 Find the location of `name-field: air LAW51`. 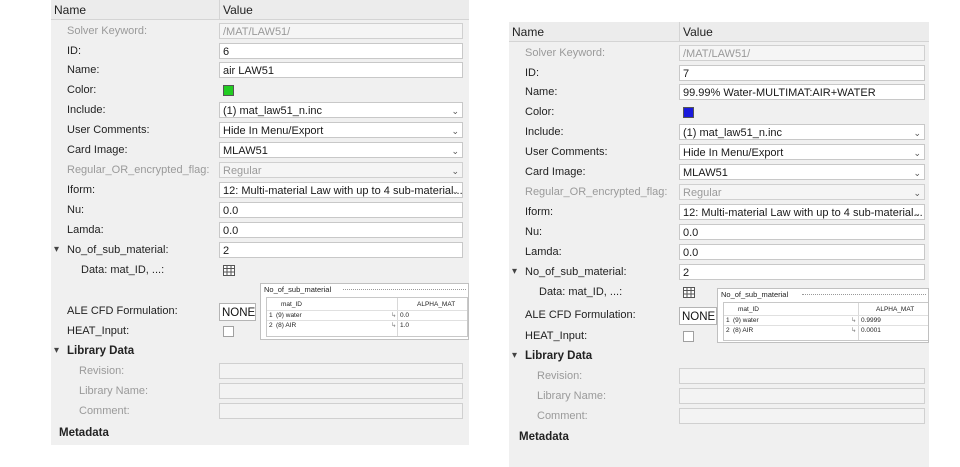

name-field: air LAW51 is located at coordinates (341, 70).